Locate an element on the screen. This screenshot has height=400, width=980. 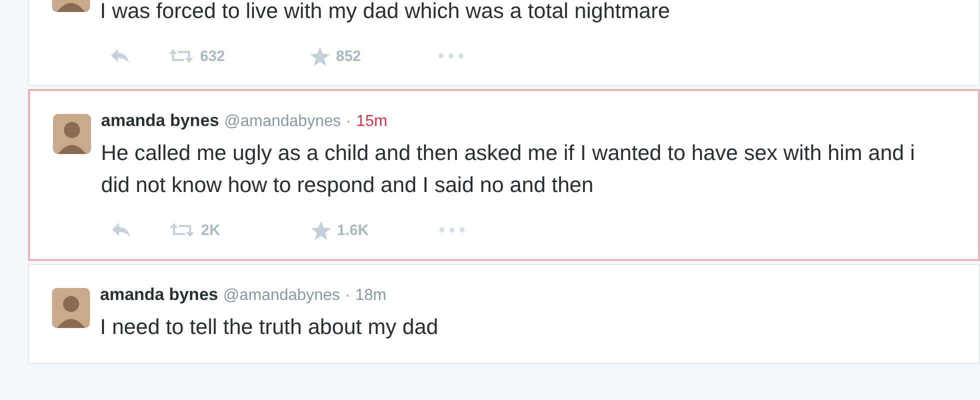
count: 632 is located at coordinates (213, 56).